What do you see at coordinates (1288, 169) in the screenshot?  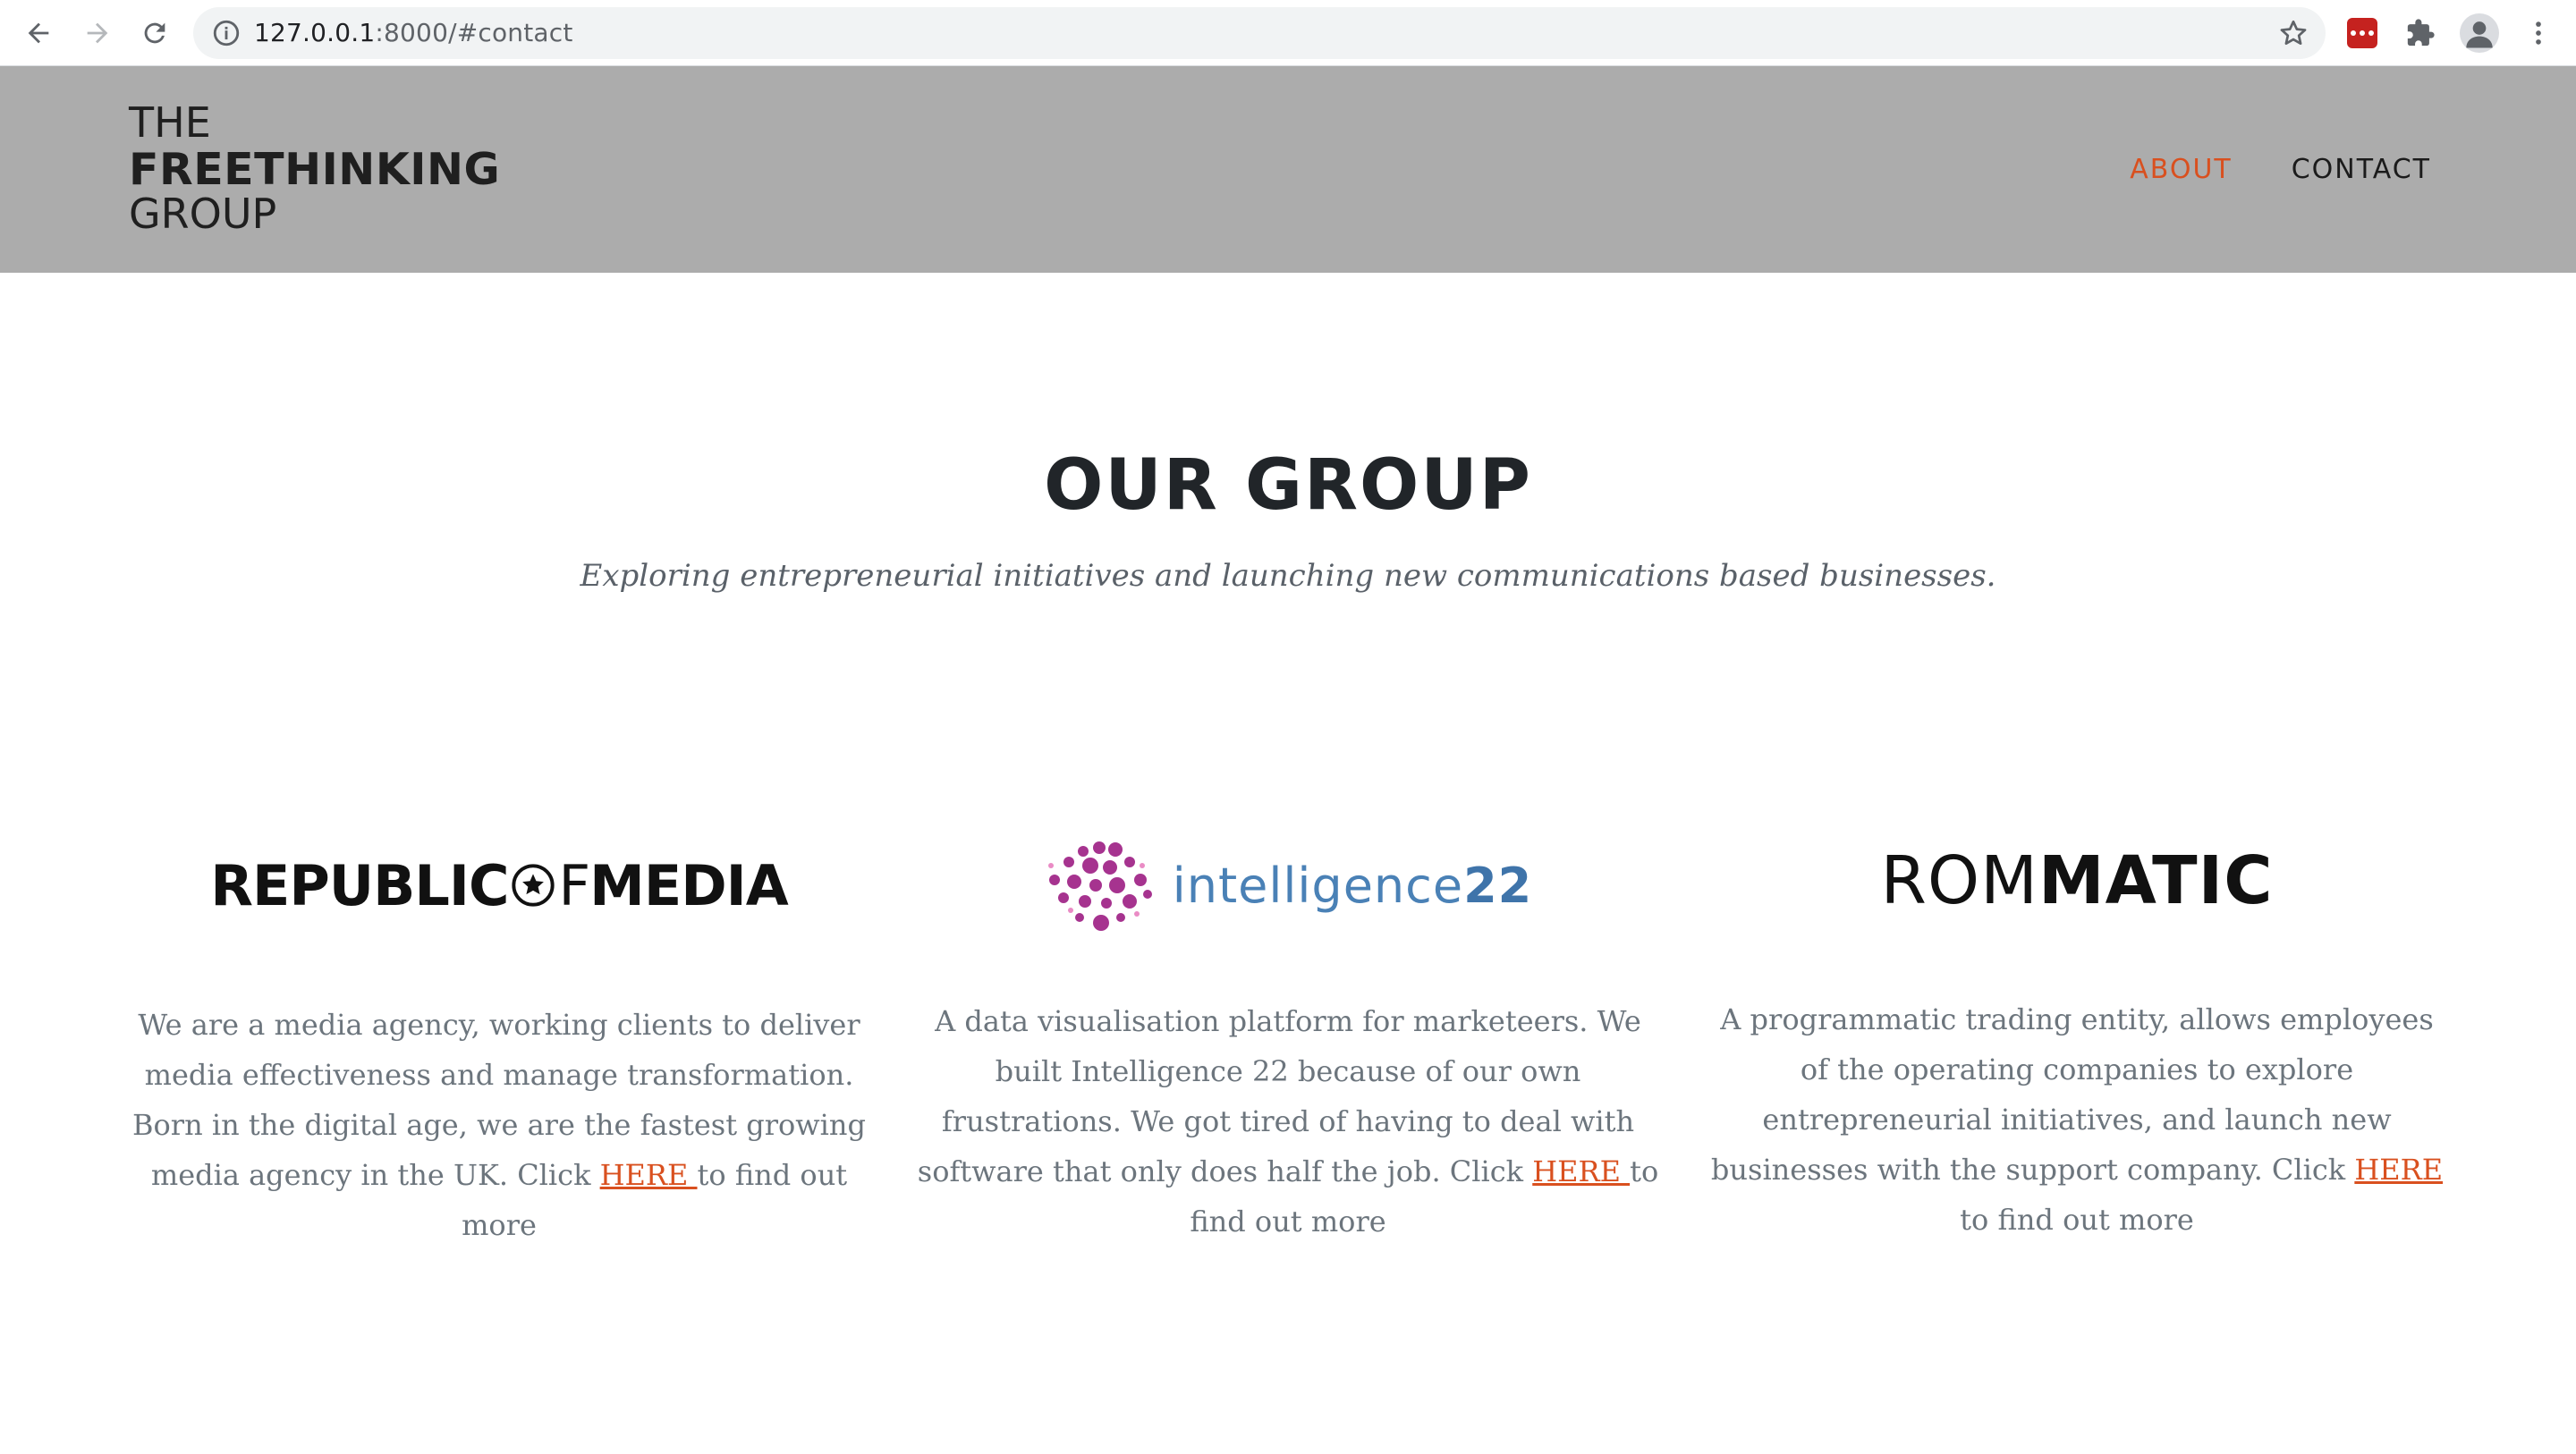 I see `site-header: THE FREETHINKING GROUP ABOUT CONTACT` at bounding box center [1288, 169].